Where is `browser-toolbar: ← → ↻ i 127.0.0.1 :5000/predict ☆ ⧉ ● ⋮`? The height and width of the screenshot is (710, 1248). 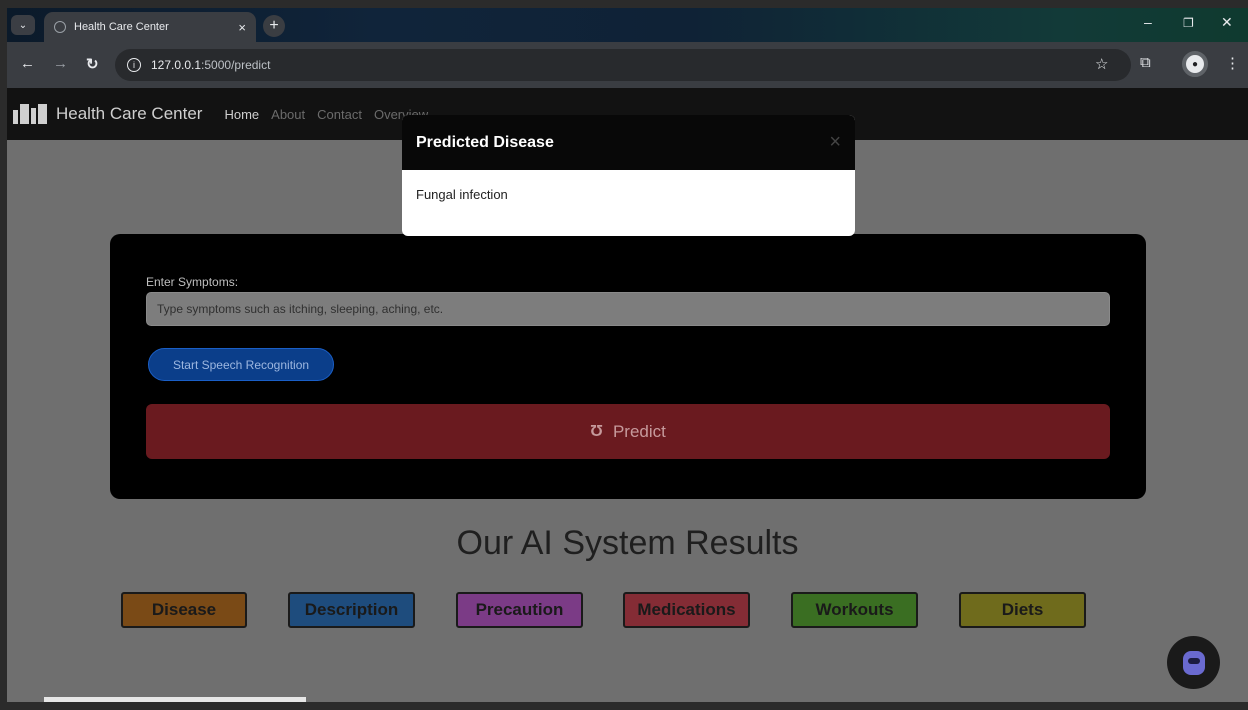 browser-toolbar: ← → ↻ i 127.0.0.1 :5000/predict ☆ ⧉ ● ⋮ is located at coordinates (627, 65).